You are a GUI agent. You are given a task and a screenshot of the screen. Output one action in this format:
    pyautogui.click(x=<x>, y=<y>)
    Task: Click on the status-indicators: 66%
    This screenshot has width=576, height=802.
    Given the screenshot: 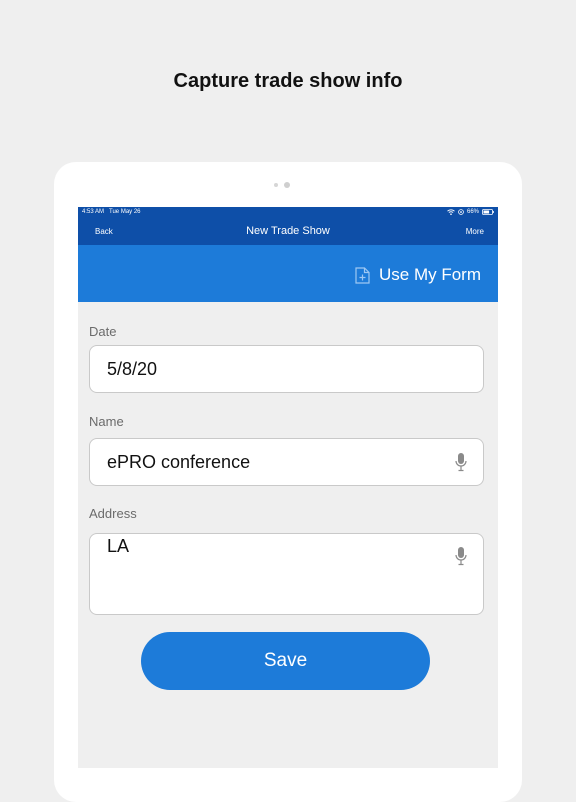 What is the action you would take?
    pyautogui.click(x=470, y=212)
    